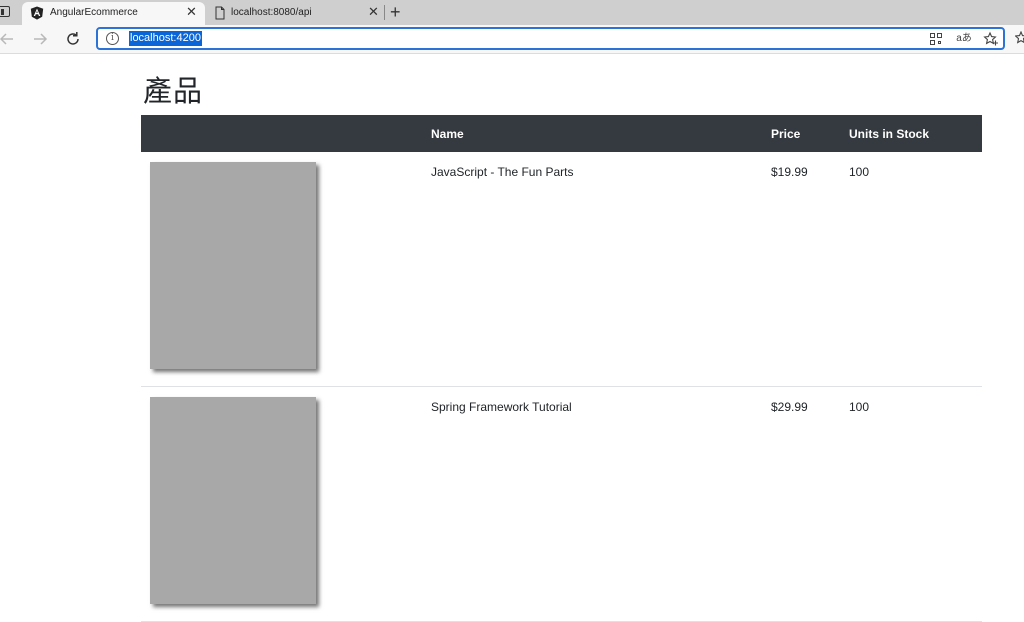 This screenshot has width=1024, height=622. I want to click on read-aloud-icon: aあ, so click(964, 39).